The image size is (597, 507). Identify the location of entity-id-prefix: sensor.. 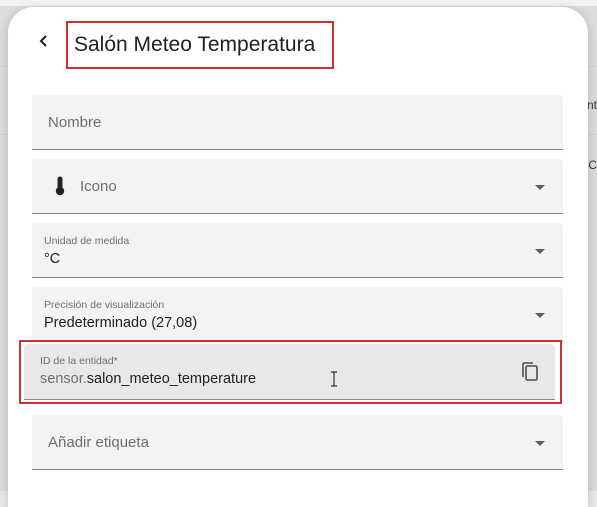
(63, 379).